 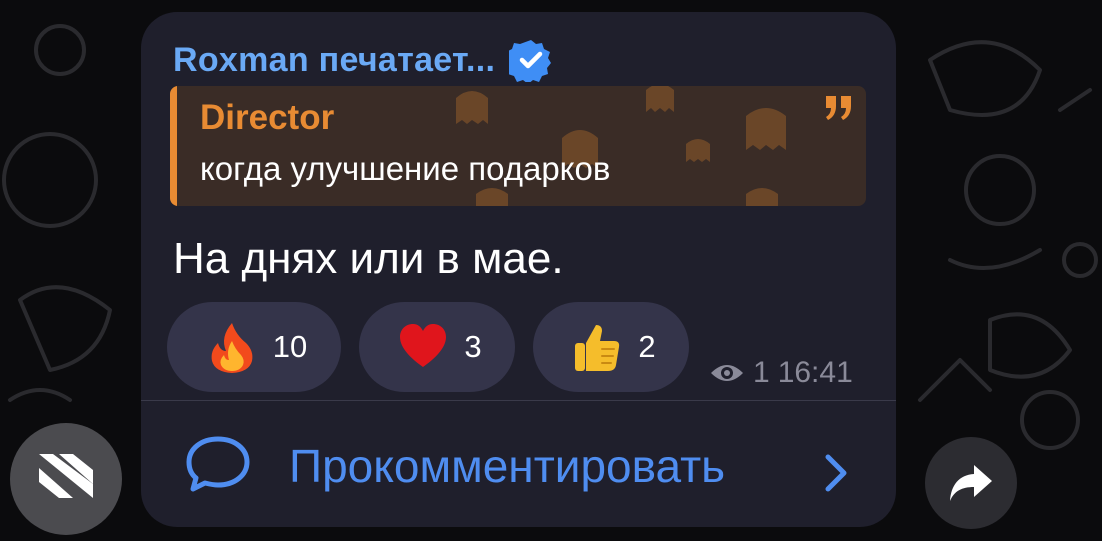 I want to click on reaction-heart: 3, so click(x=437, y=347).